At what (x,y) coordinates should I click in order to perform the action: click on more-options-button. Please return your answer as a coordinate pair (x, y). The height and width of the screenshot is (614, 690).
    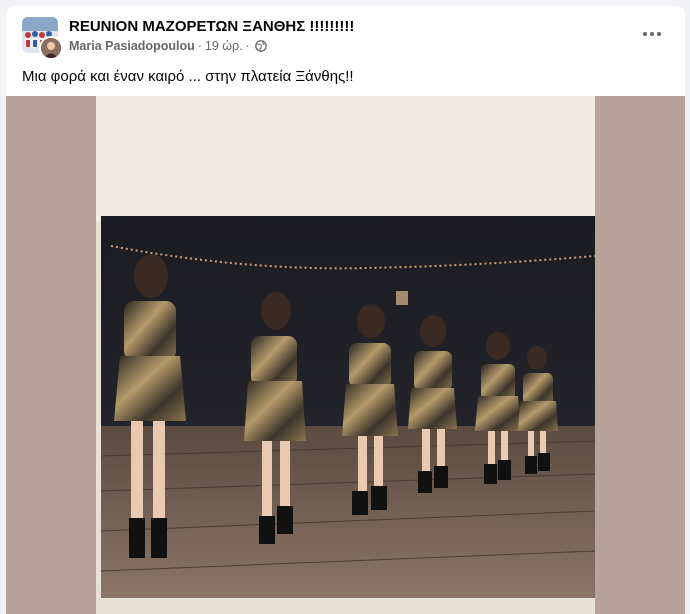
    Looking at the image, I should click on (652, 34).